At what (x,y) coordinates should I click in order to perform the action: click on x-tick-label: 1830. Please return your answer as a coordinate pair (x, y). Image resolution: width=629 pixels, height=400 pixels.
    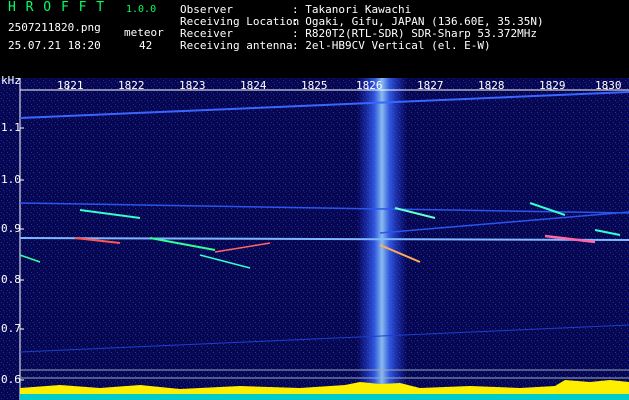
    Looking at the image, I should click on (608, 85).